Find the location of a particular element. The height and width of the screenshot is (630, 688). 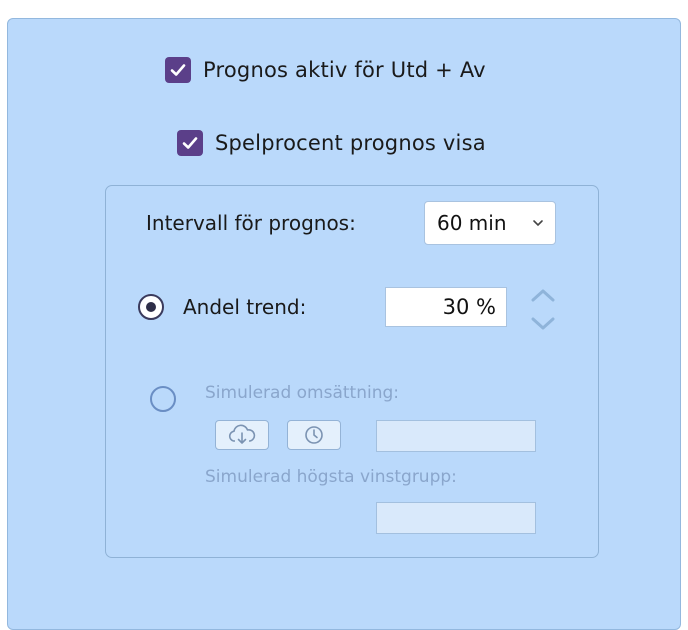

interval-select: 60 min is located at coordinates (490, 223).